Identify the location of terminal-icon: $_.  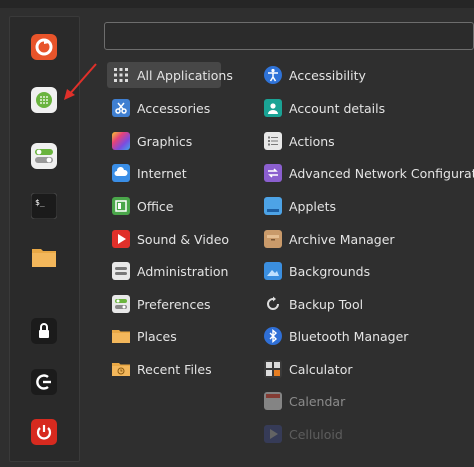
(44, 206).